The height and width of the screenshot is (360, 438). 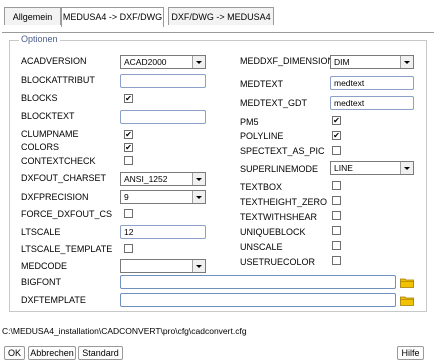 What do you see at coordinates (336, 260) in the screenshot?
I see `usetruecolor-checkbox` at bounding box center [336, 260].